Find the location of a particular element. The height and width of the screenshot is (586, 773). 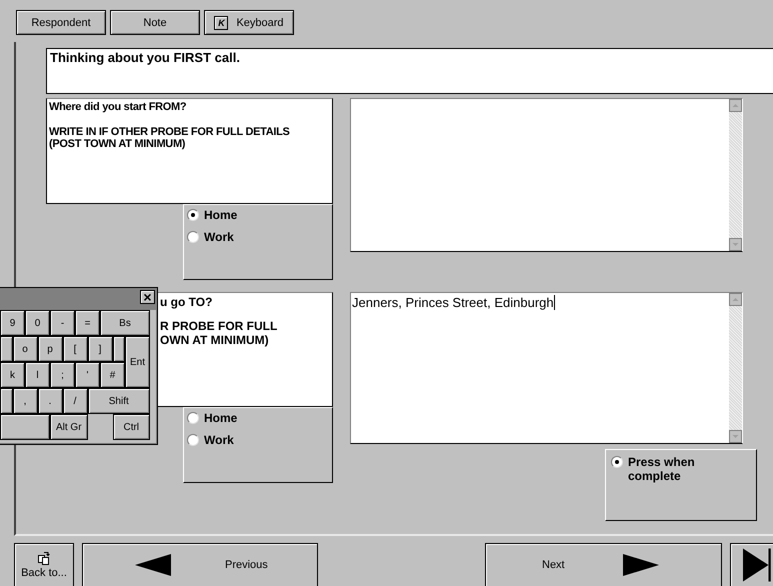

keyboard-key: ' is located at coordinates (87, 375).